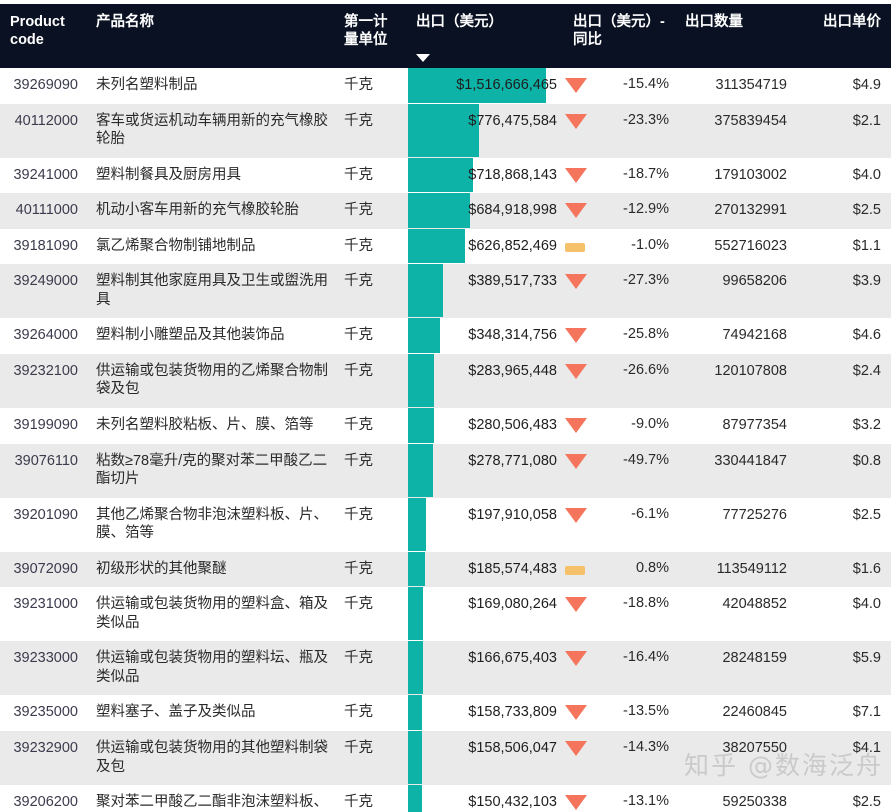  Describe the element at coordinates (44, 569) in the screenshot. I see `cell-product-code: 39072090` at that location.